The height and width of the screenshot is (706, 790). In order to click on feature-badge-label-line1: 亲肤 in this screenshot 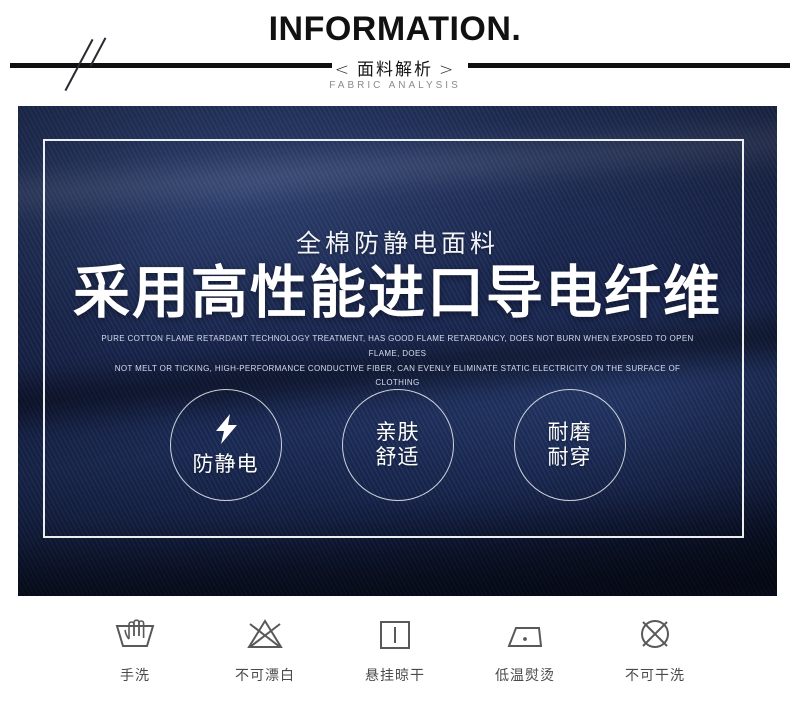, I will do `click(397, 432)`.